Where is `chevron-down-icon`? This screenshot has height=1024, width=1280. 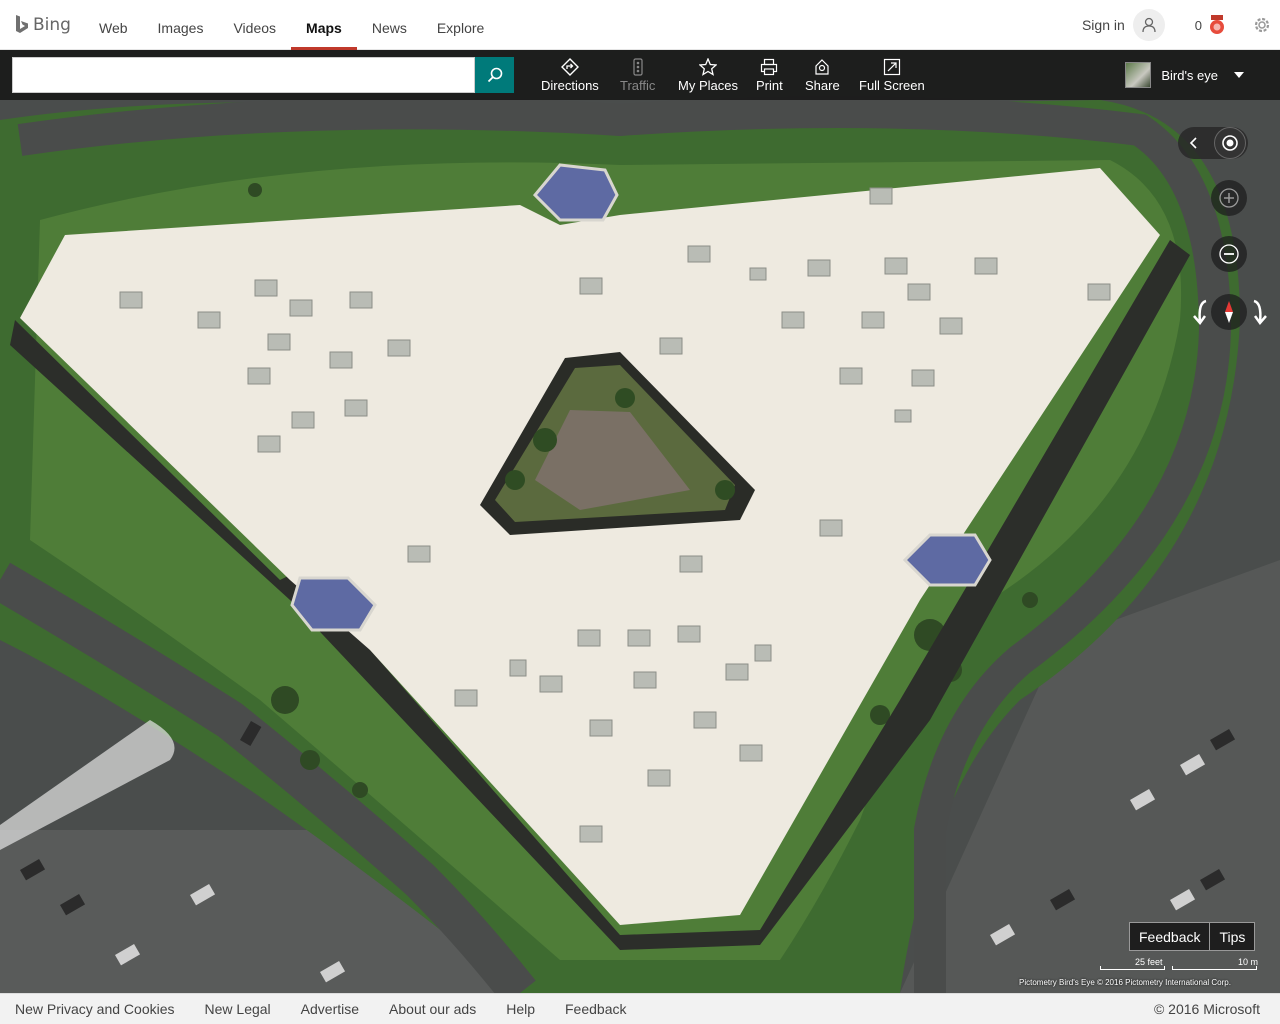 chevron-down-icon is located at coordinates (1239, 75).